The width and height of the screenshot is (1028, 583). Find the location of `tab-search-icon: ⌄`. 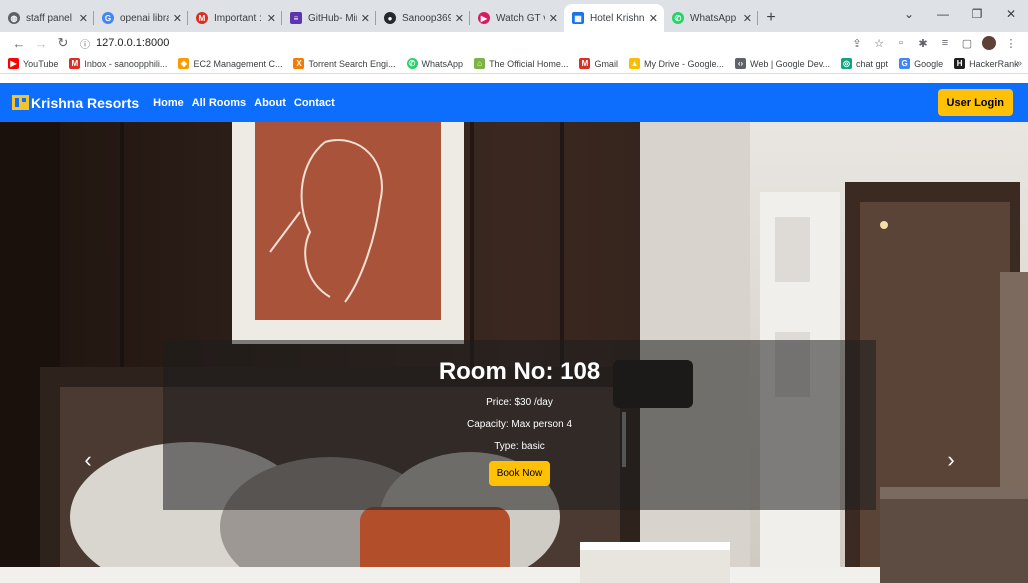

tab-search-icon: ⌄ is located at coordinates (909, 14).